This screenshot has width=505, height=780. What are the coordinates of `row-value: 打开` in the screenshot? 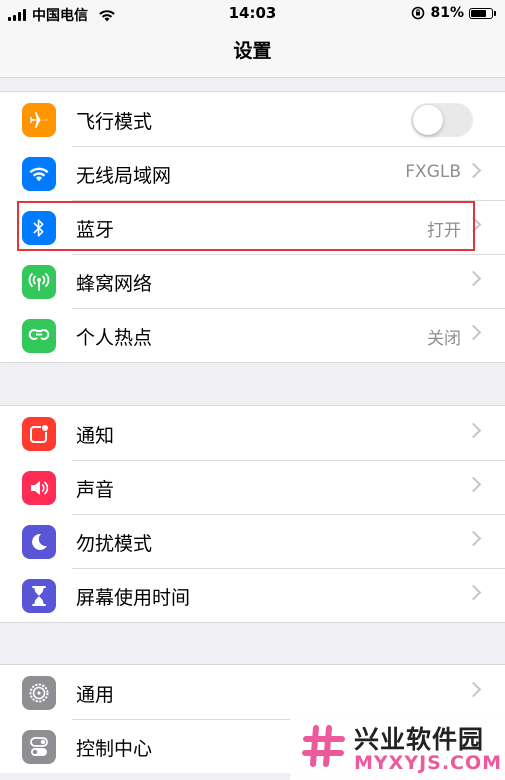 It's located at (444, 231).